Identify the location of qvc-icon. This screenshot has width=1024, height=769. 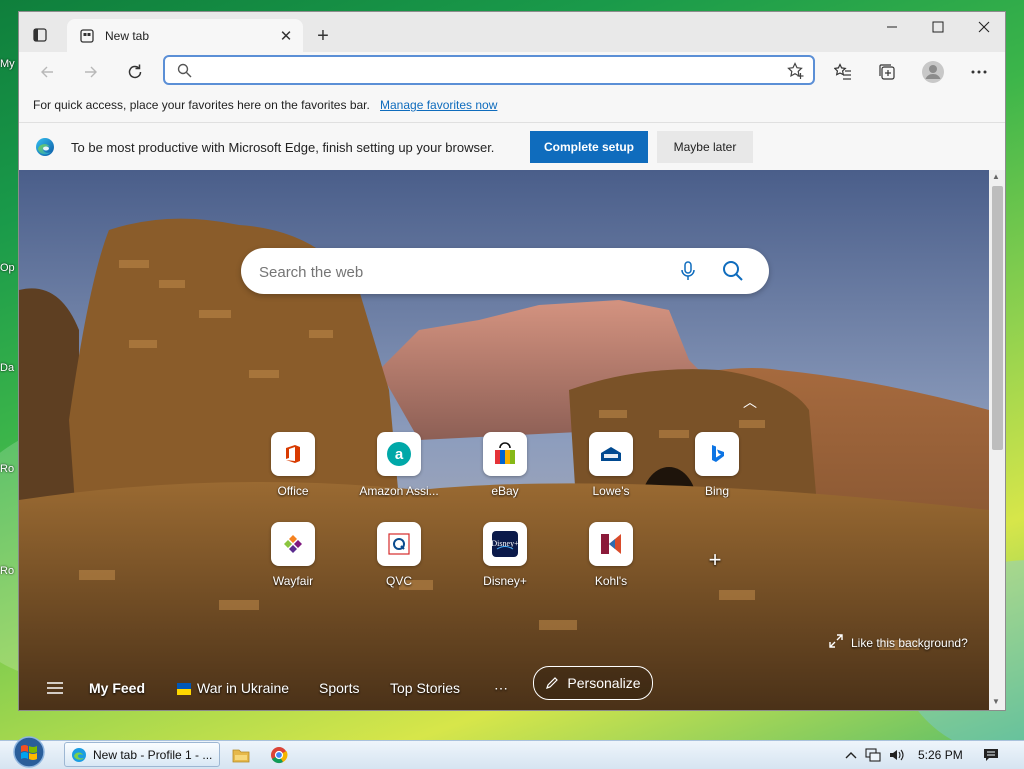
(399, 544).